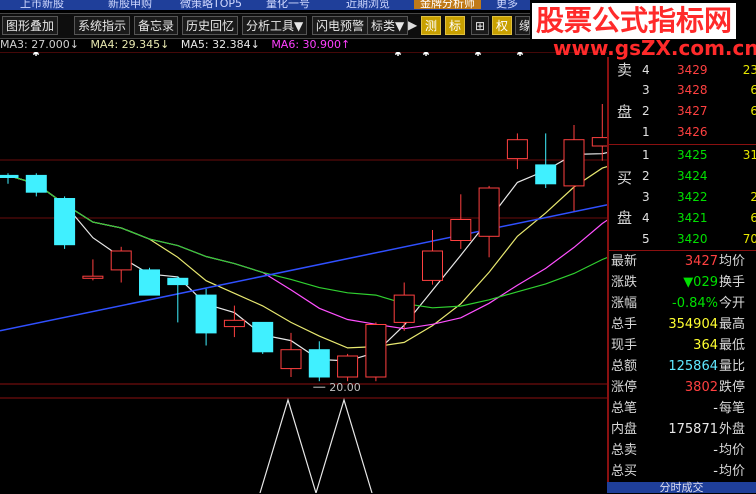  Describe the element at coordinates (412, 25) in the screenshot. I see `play-icon: ▶` at that location.